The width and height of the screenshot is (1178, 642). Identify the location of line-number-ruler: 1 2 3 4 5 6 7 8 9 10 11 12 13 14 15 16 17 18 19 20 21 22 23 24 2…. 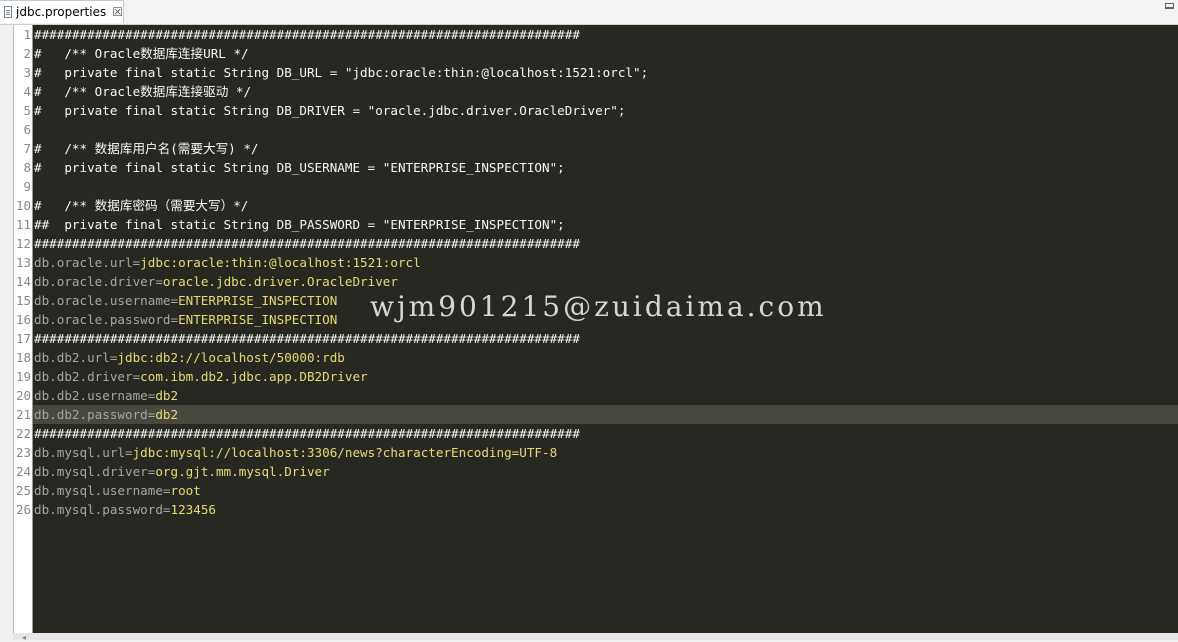
(23, 329).